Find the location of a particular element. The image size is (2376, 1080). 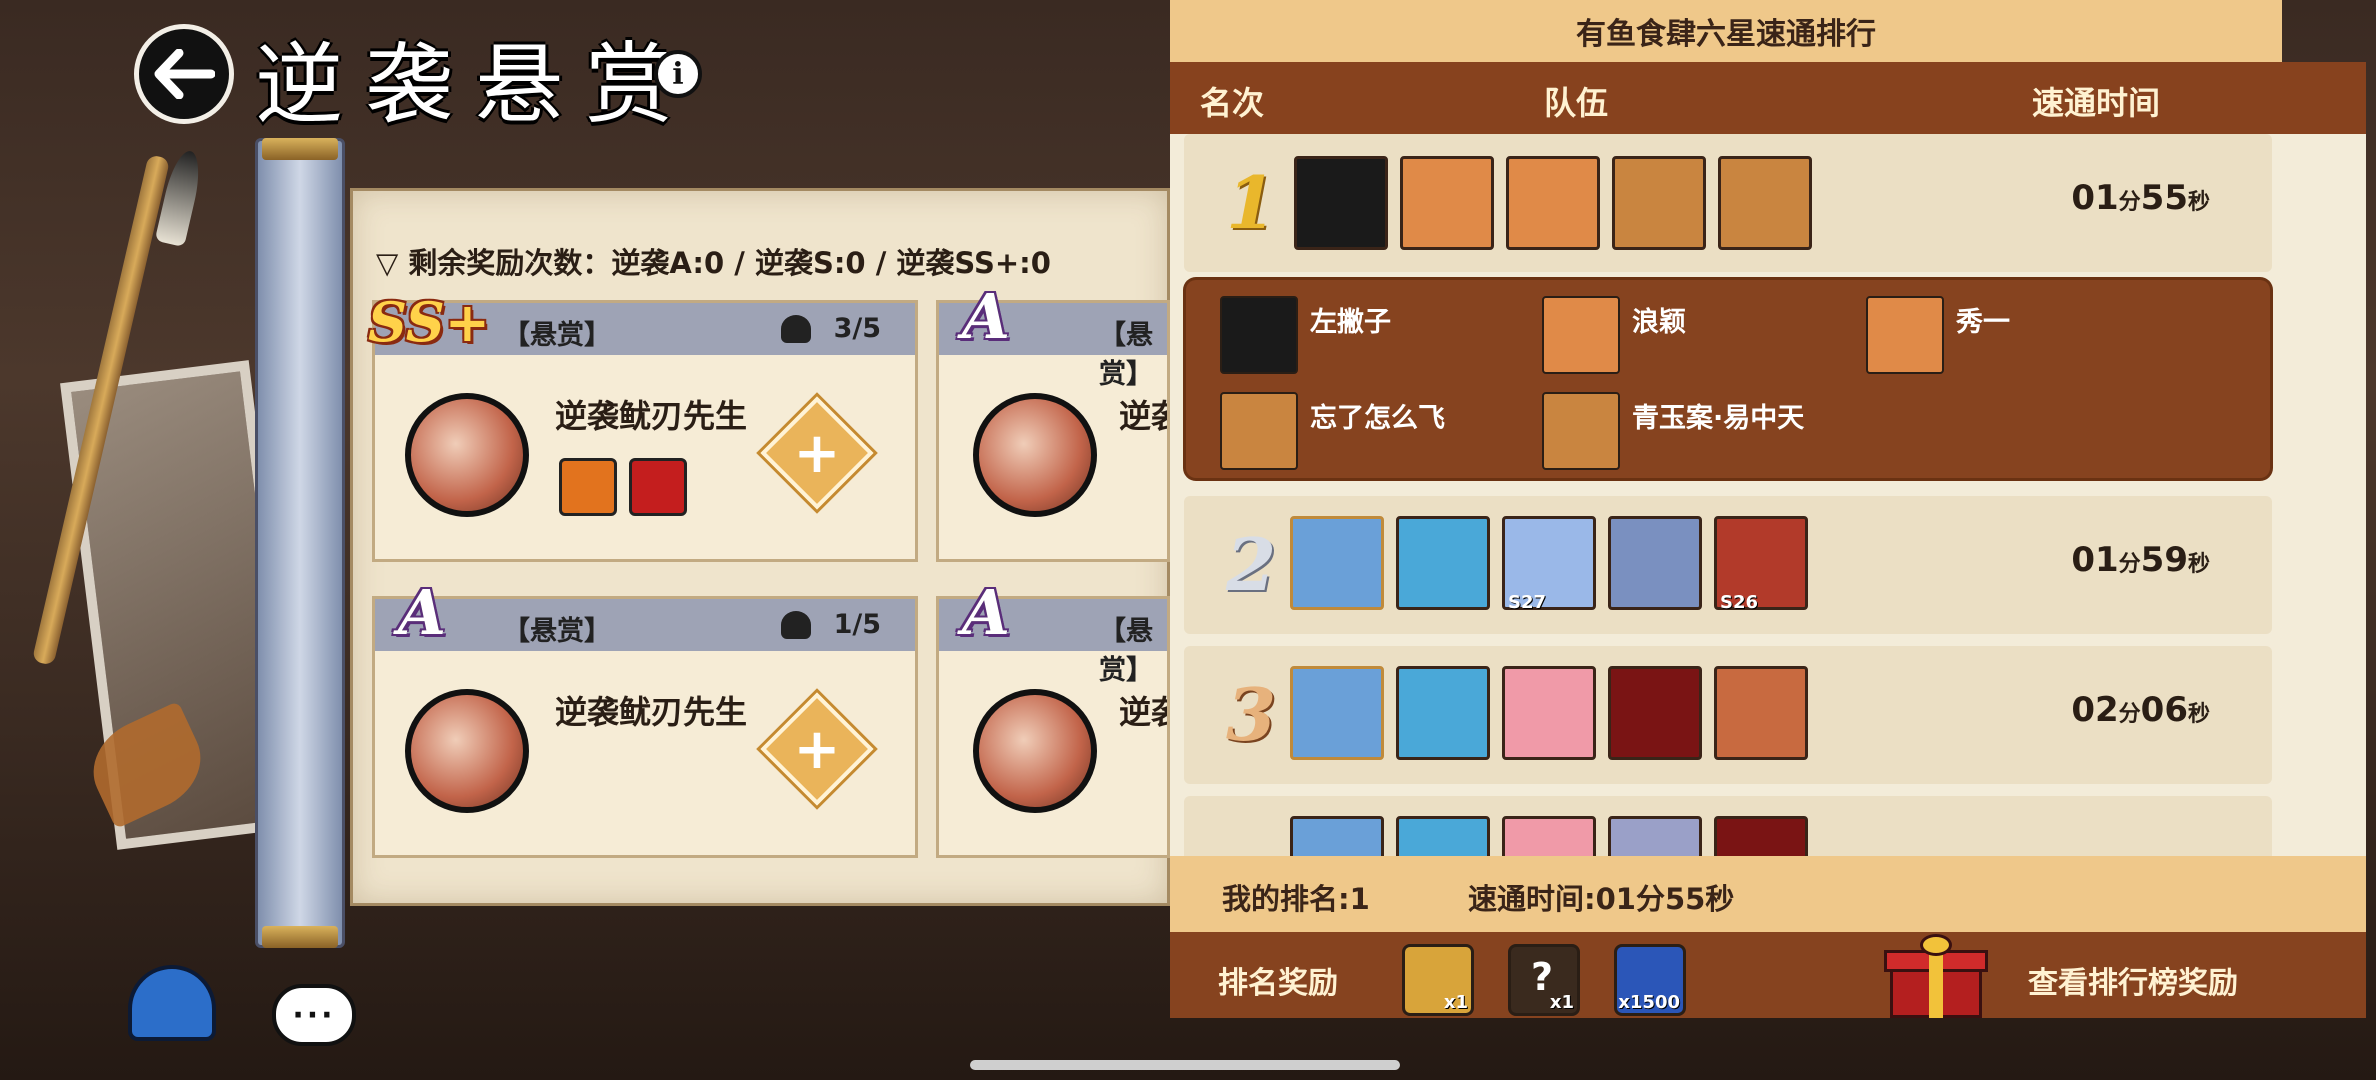

attempt-count: 1/5 is located at coordinates (857, 624).